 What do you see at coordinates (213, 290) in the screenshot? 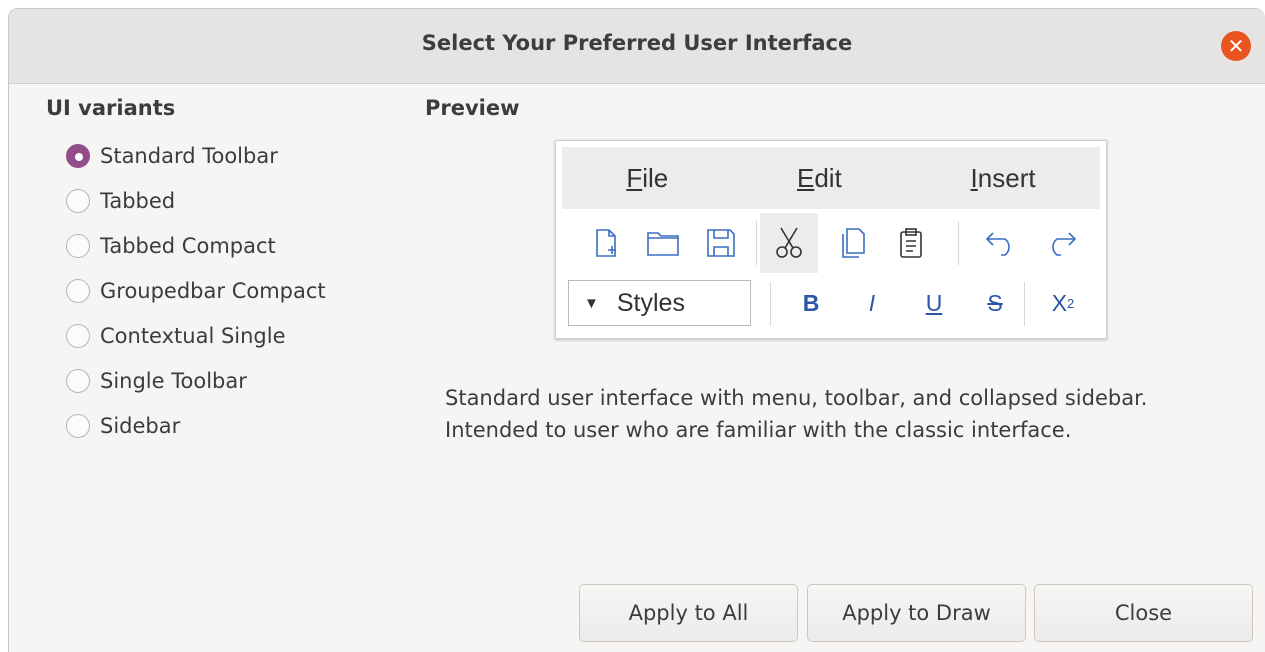
I see `variant-label: Groupedbar Compact` at bounding box center [213, 290].